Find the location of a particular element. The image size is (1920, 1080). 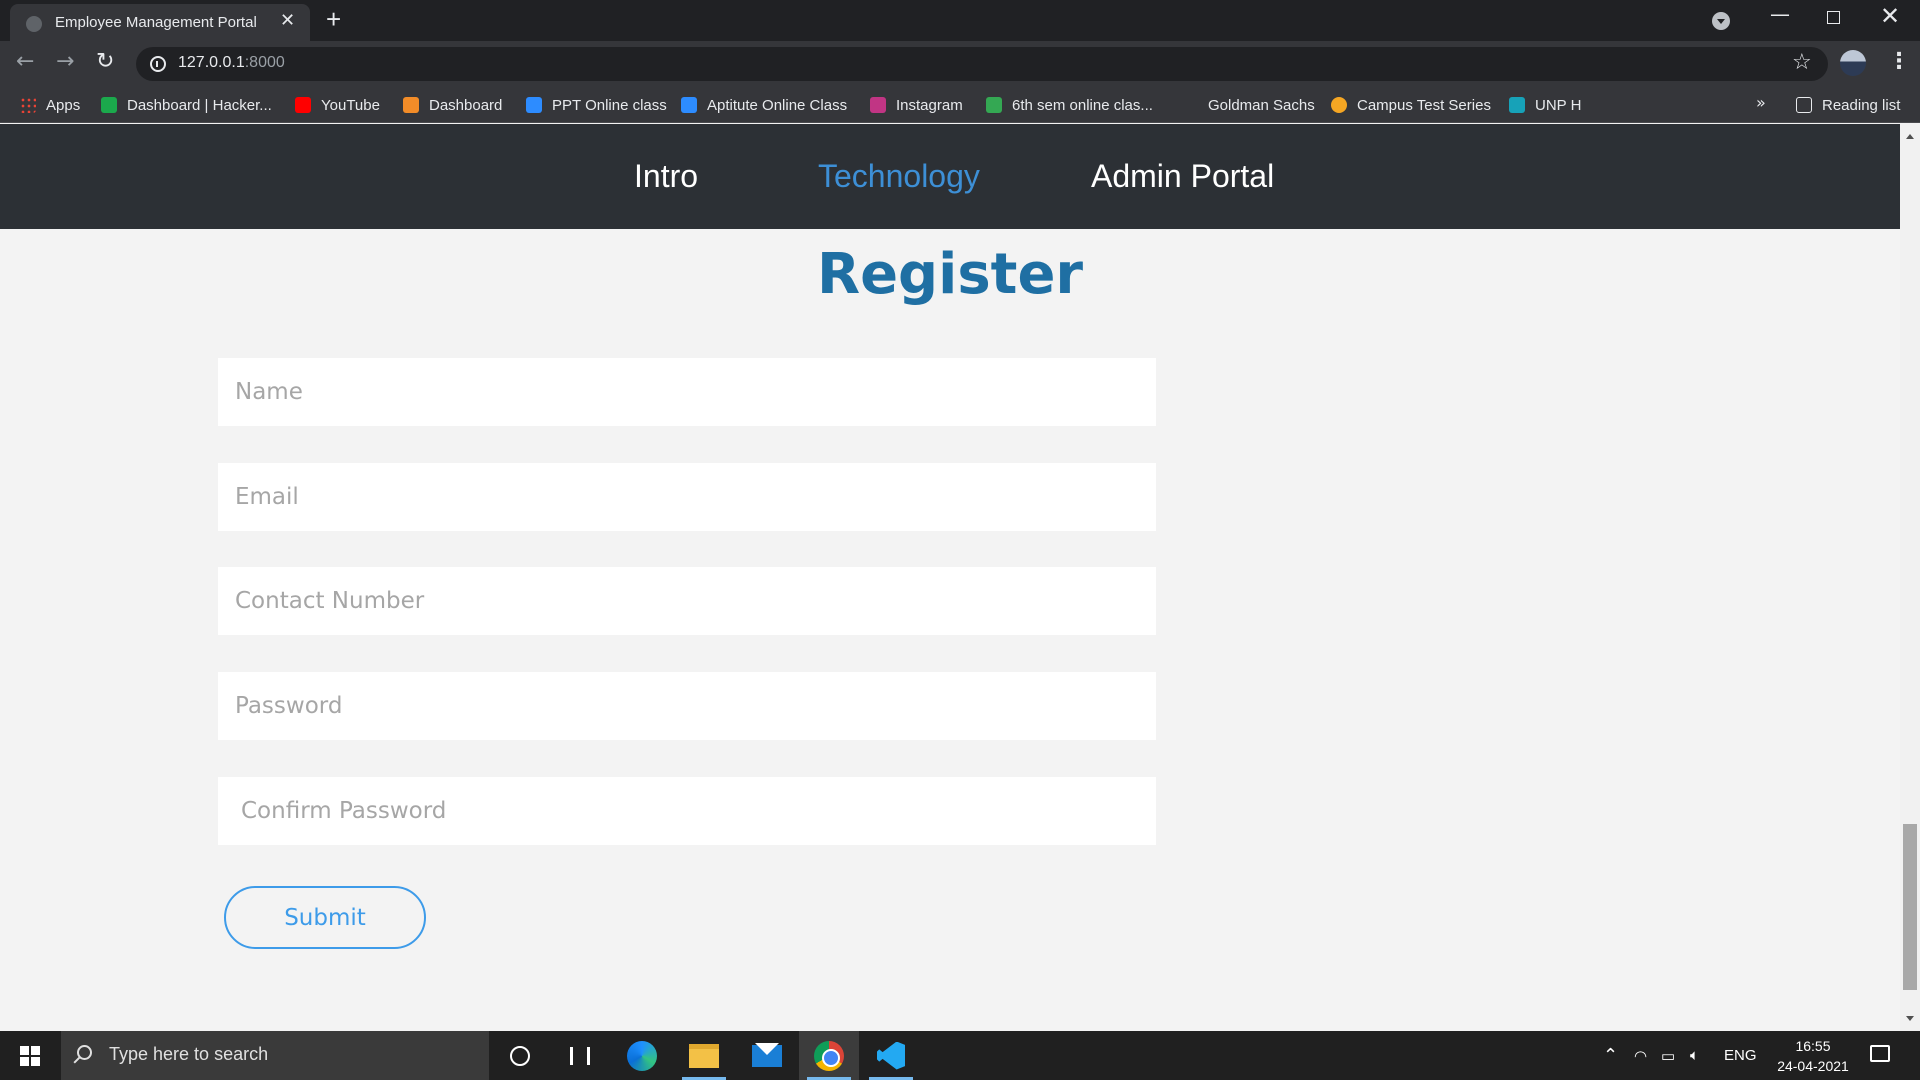

vscode-app is located at coordinates (891, 1055).